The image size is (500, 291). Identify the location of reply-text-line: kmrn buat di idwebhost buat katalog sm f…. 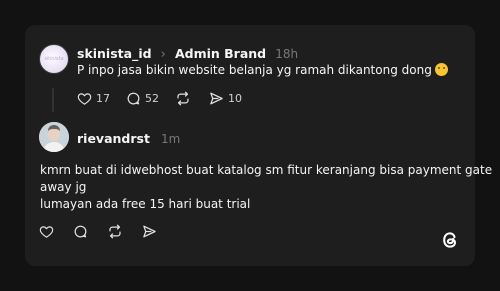
(266, 170).